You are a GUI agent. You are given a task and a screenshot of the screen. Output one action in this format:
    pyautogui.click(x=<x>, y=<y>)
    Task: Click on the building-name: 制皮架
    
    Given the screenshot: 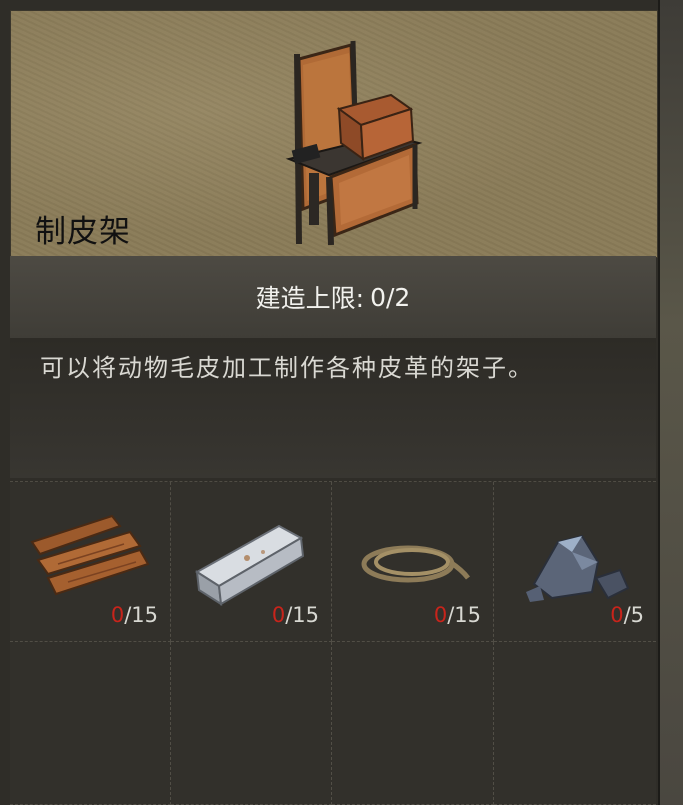 What is the action you would take?
    pyautogui.click(x=83, y=232)
    